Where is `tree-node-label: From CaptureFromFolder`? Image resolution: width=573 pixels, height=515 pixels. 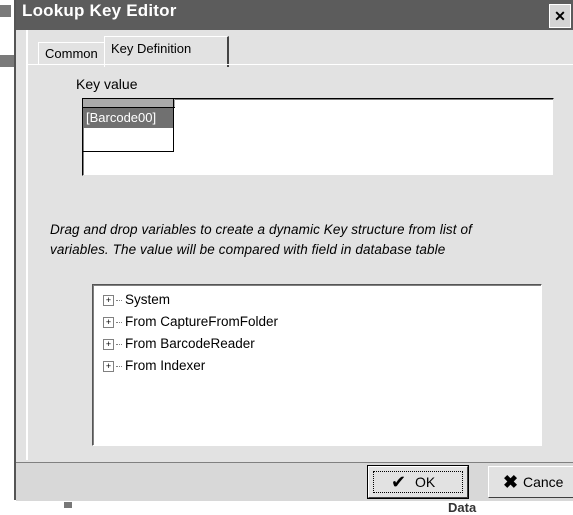 tree-node-label: From CaptureFromFolder is located at coordinates (202, 321).